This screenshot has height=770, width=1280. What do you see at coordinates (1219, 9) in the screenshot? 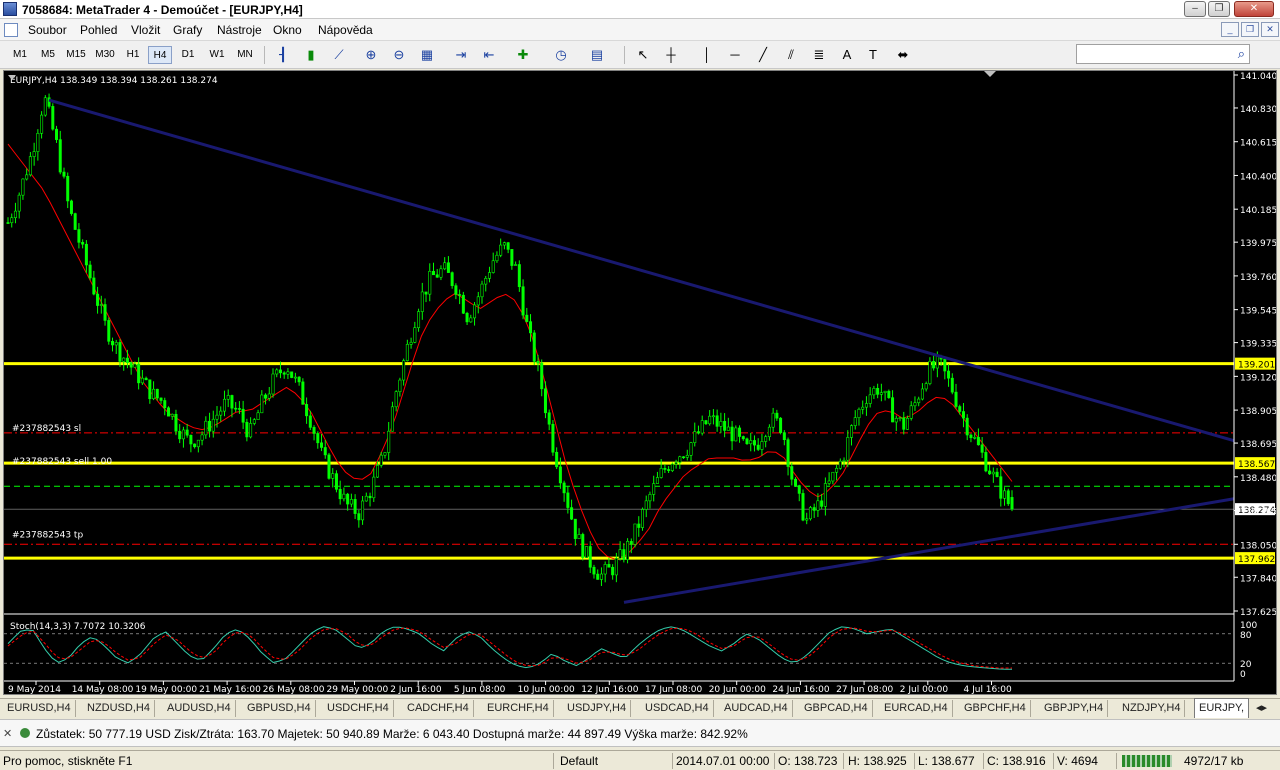
I see `maximize-button: ❐` at bounding box center [1219, 9].